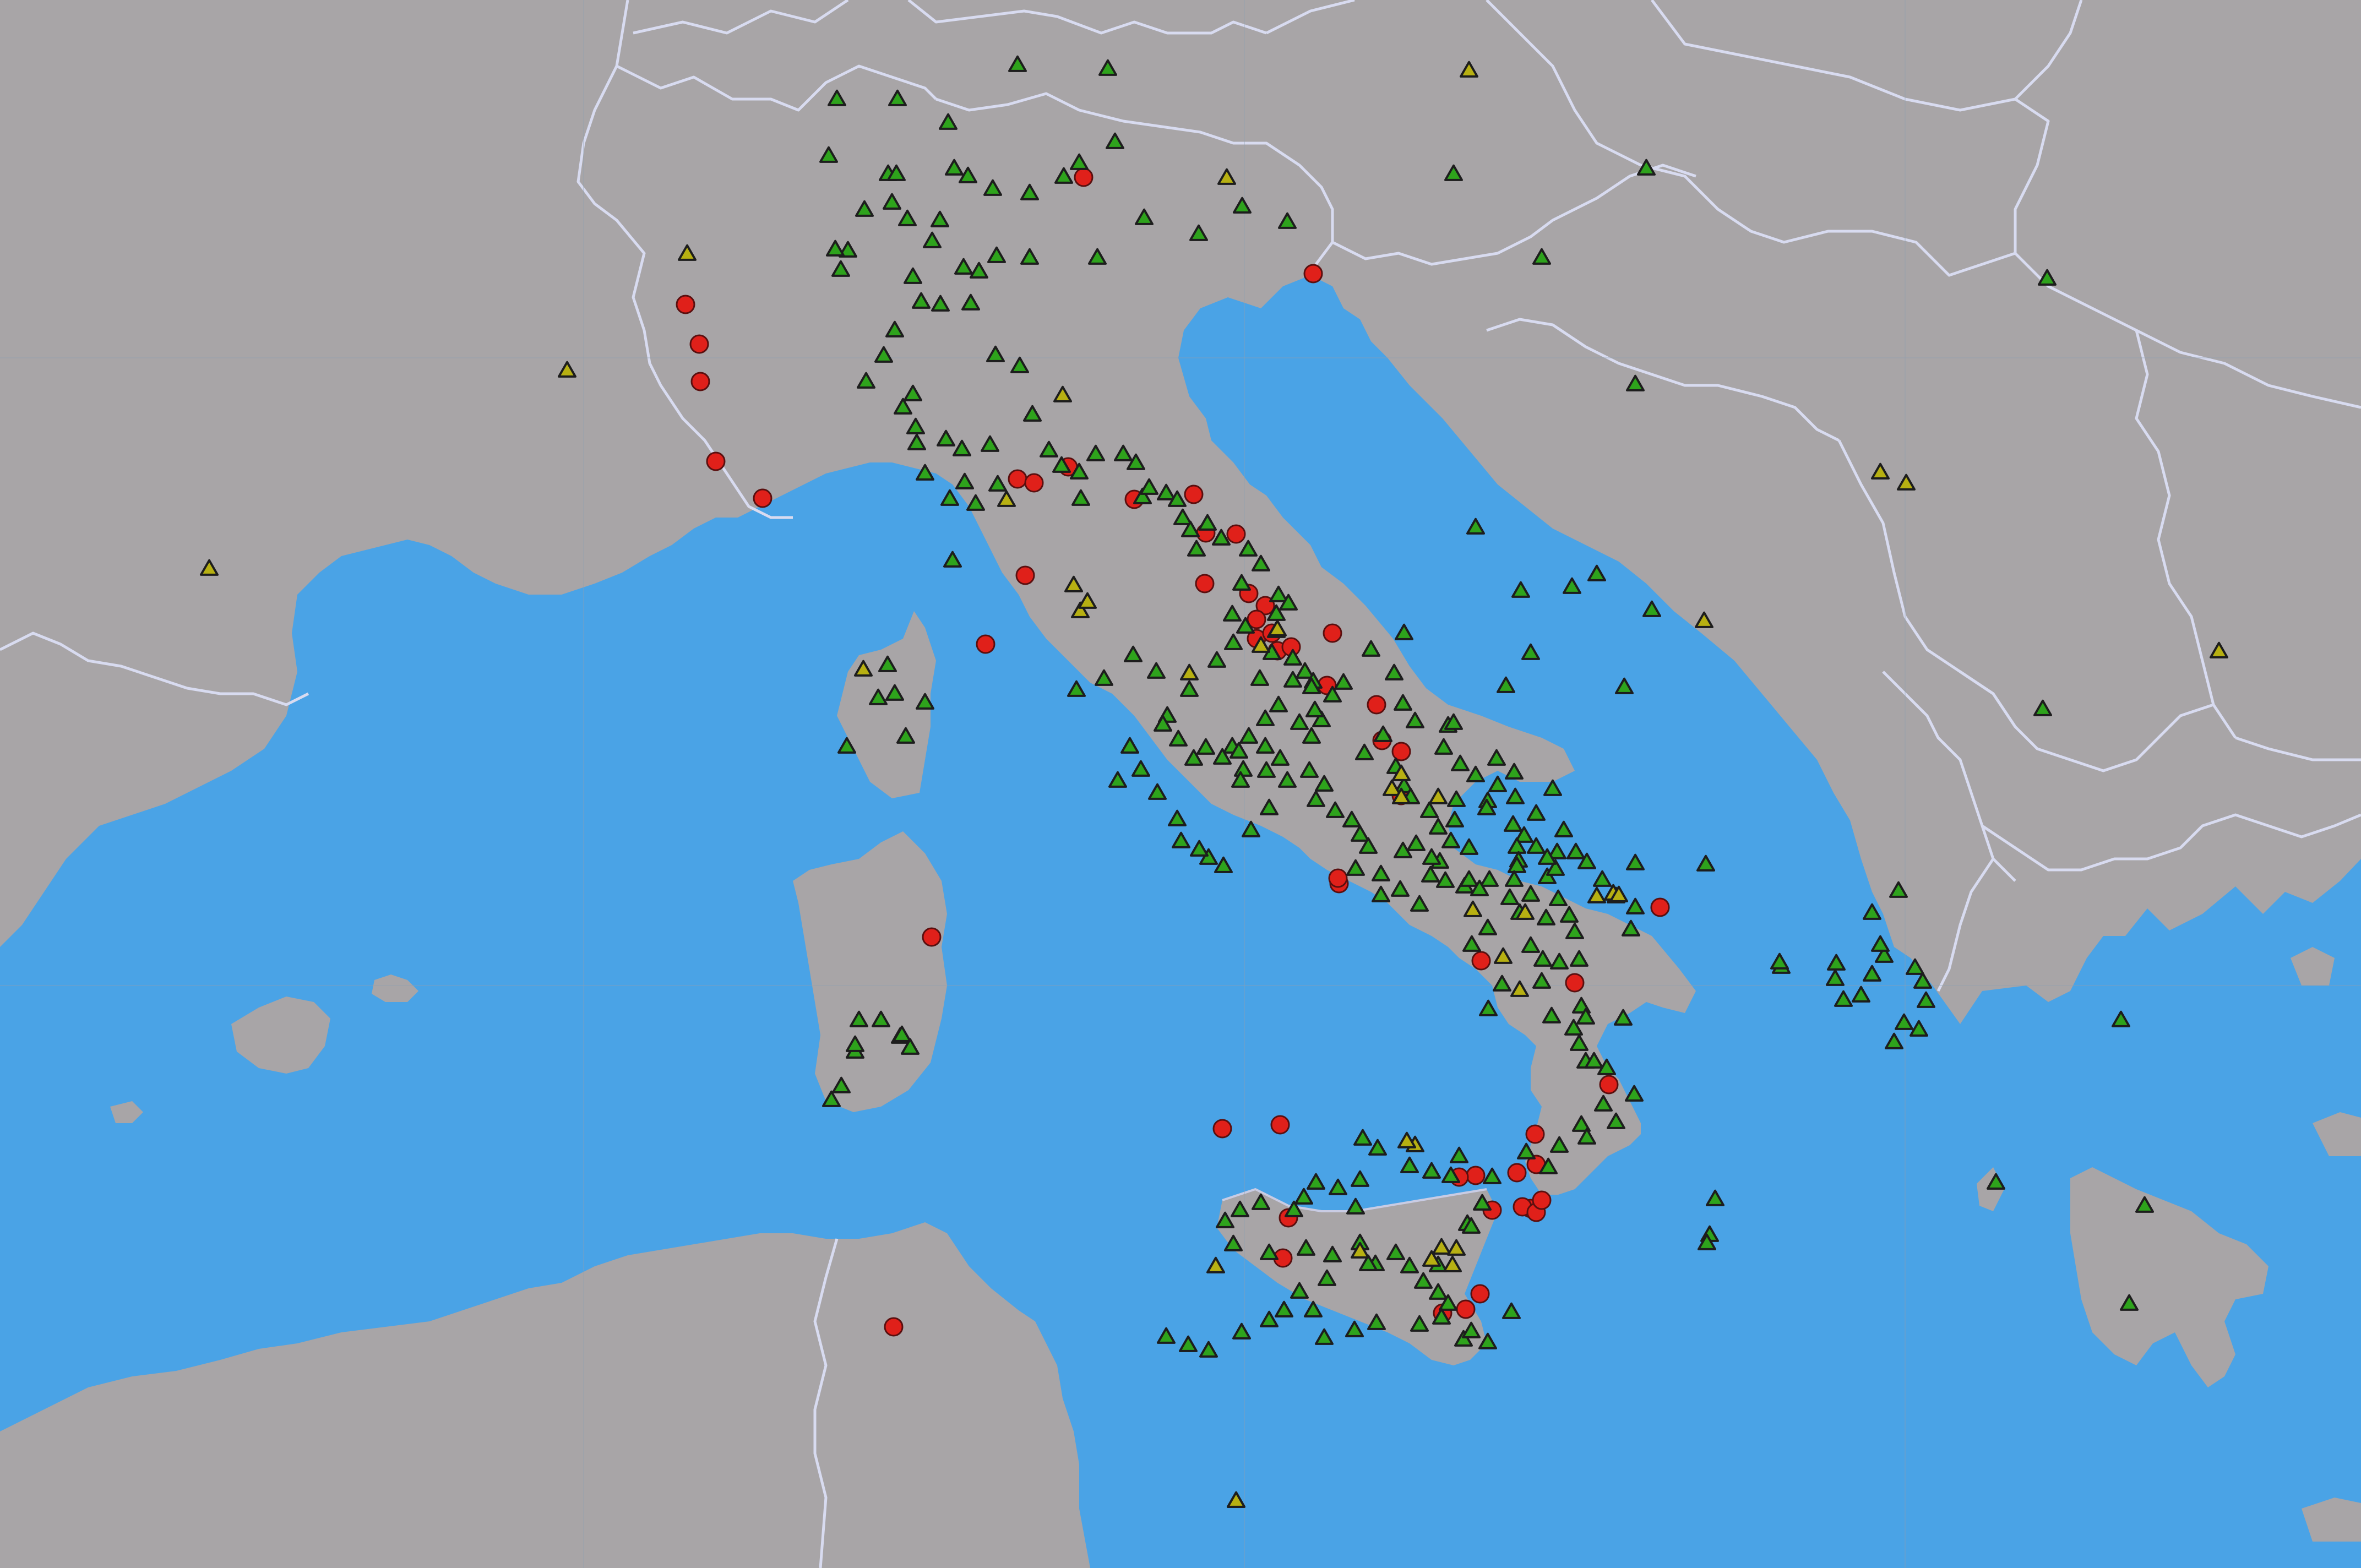 This screenshot has width=2361, height=1568. I want to click on land-sardinia, so click(870, 971).